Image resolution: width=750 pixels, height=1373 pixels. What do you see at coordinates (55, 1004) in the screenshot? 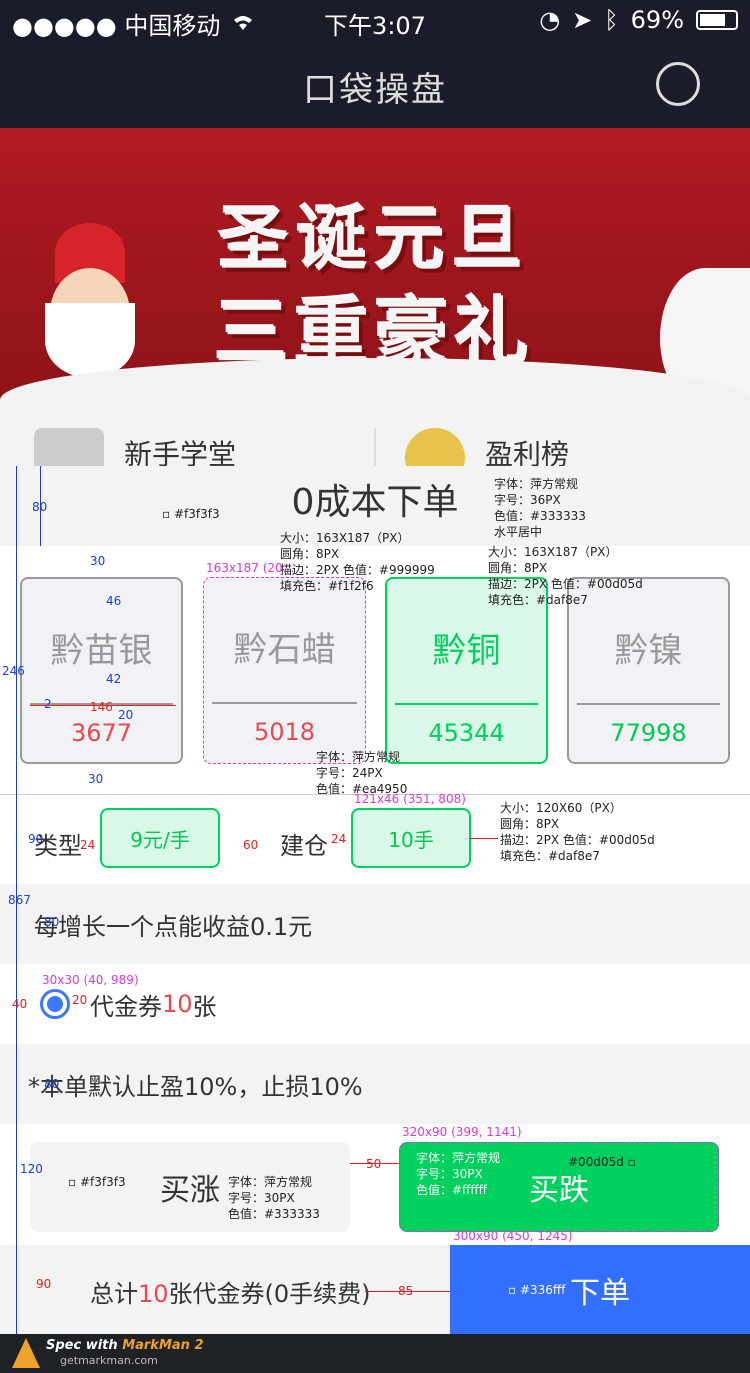
I see `voucher-radio` at bounding box center [55, 1004].